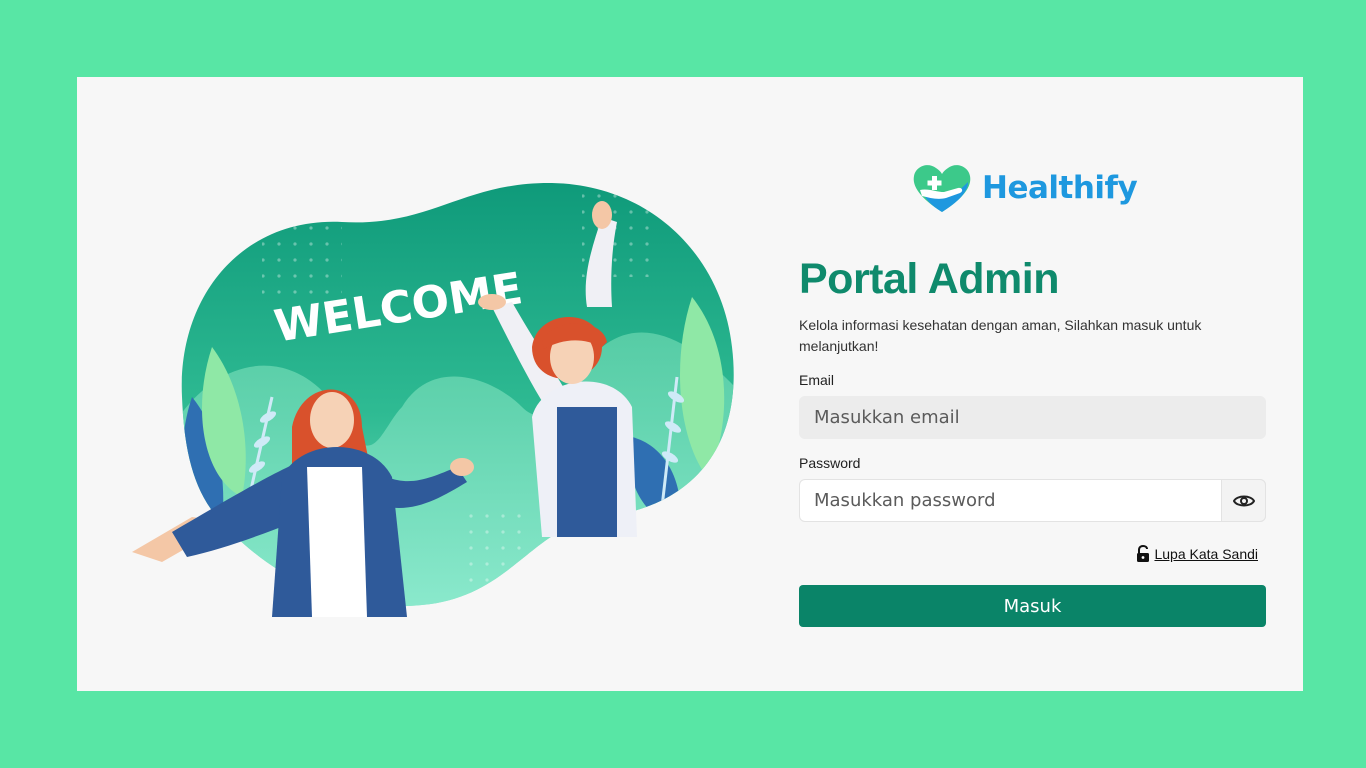  I want to click on password-field-wrapper, so click(1032, 500).